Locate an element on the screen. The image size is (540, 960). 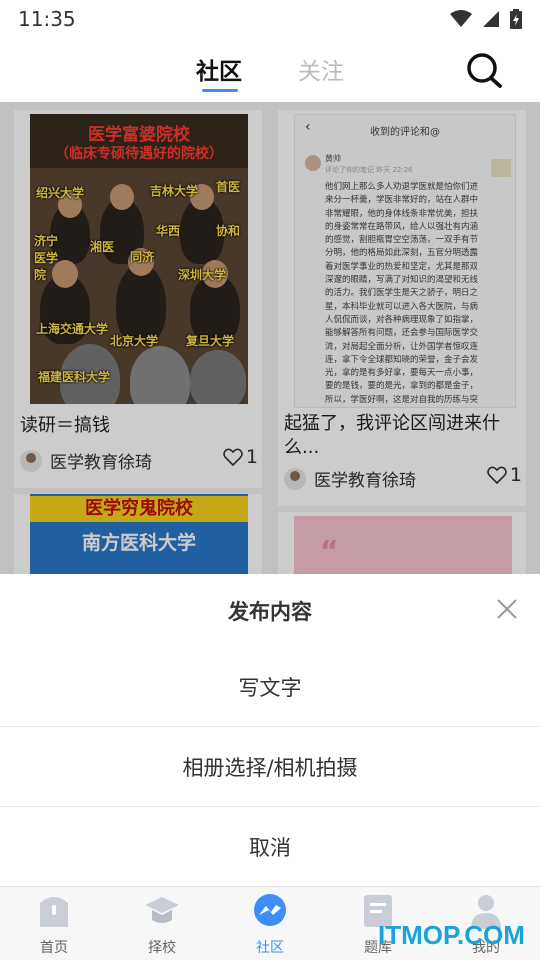
top-nav: 社区 关注 is located at coordinates (270, 70).